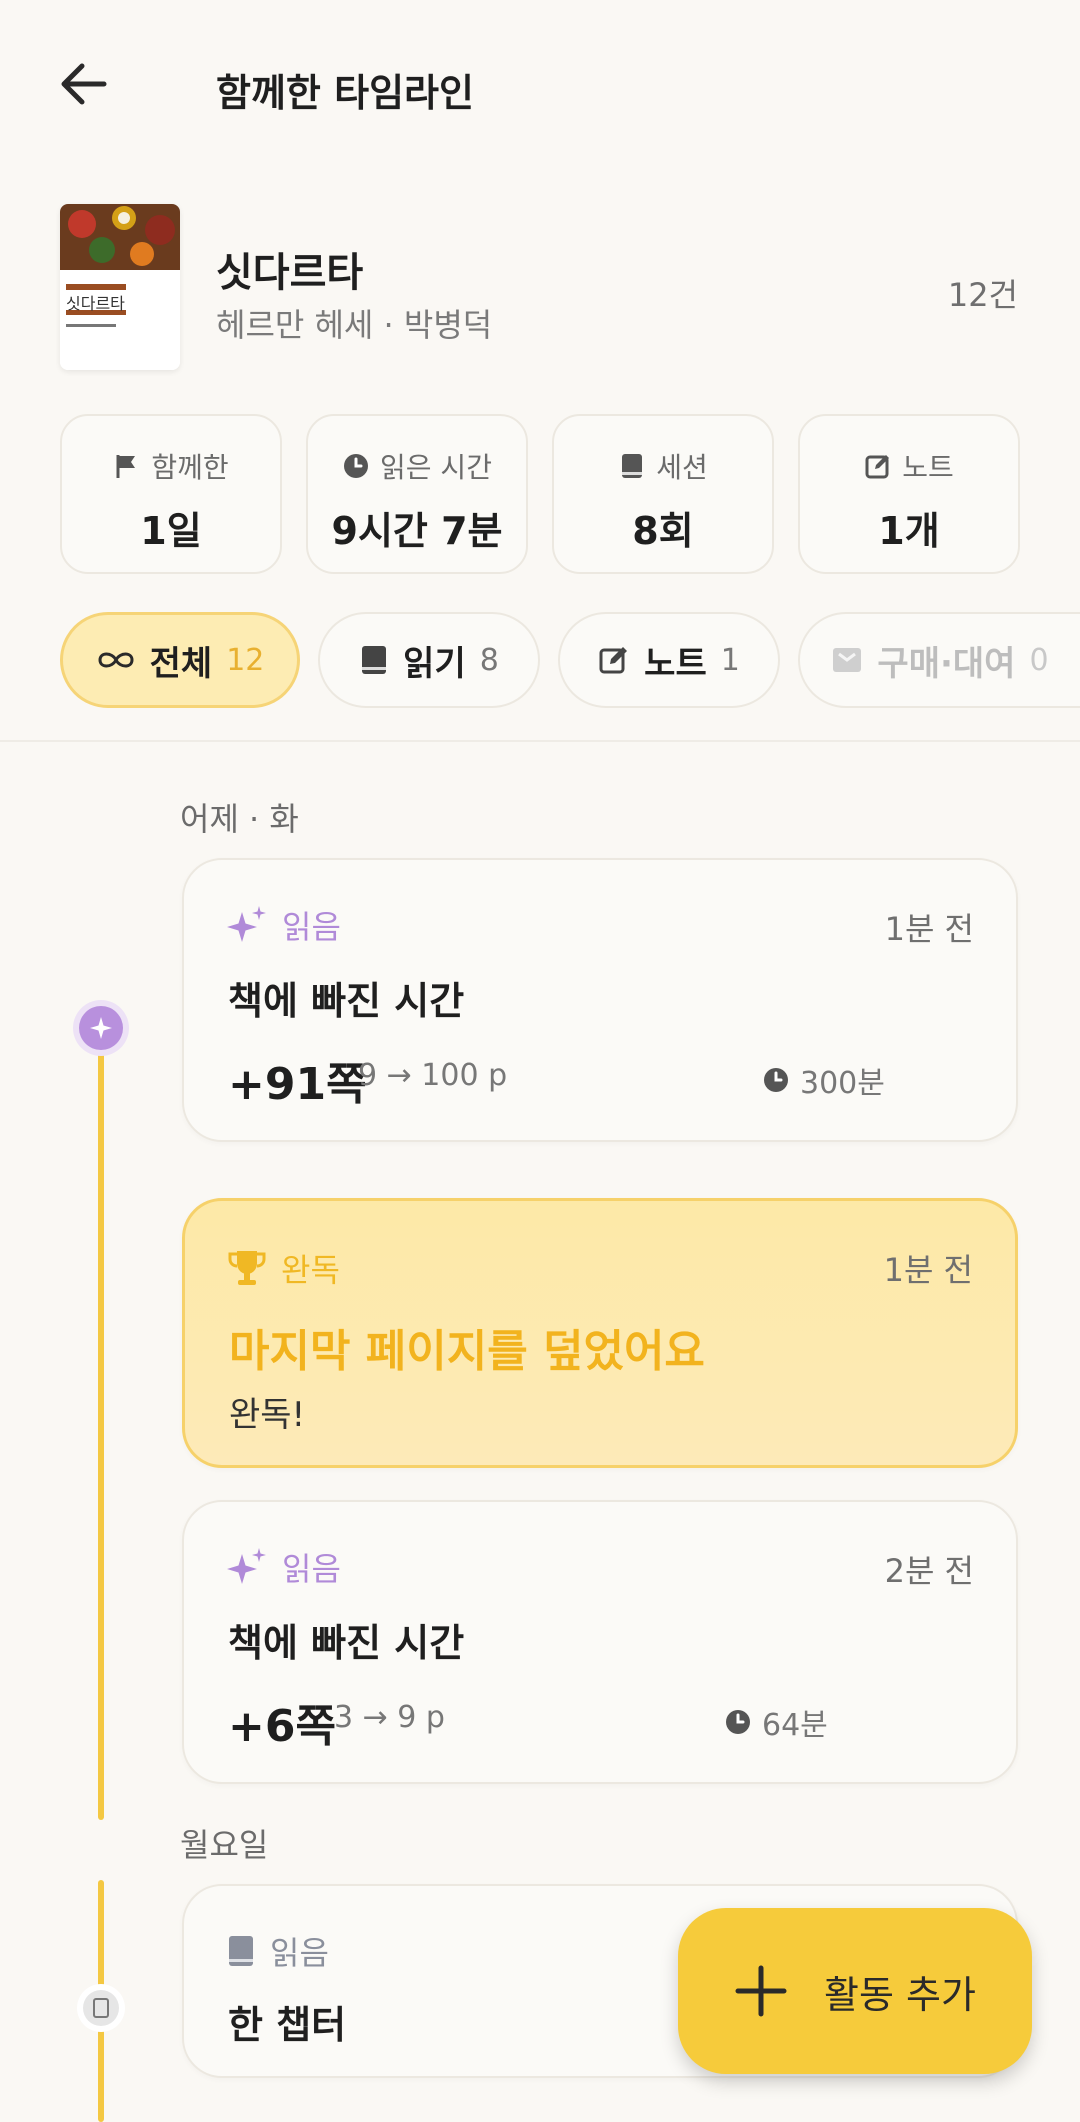 The image size is (1080, 2122). I want to click on stat-value: 9시간 7분, so click(417, 531).